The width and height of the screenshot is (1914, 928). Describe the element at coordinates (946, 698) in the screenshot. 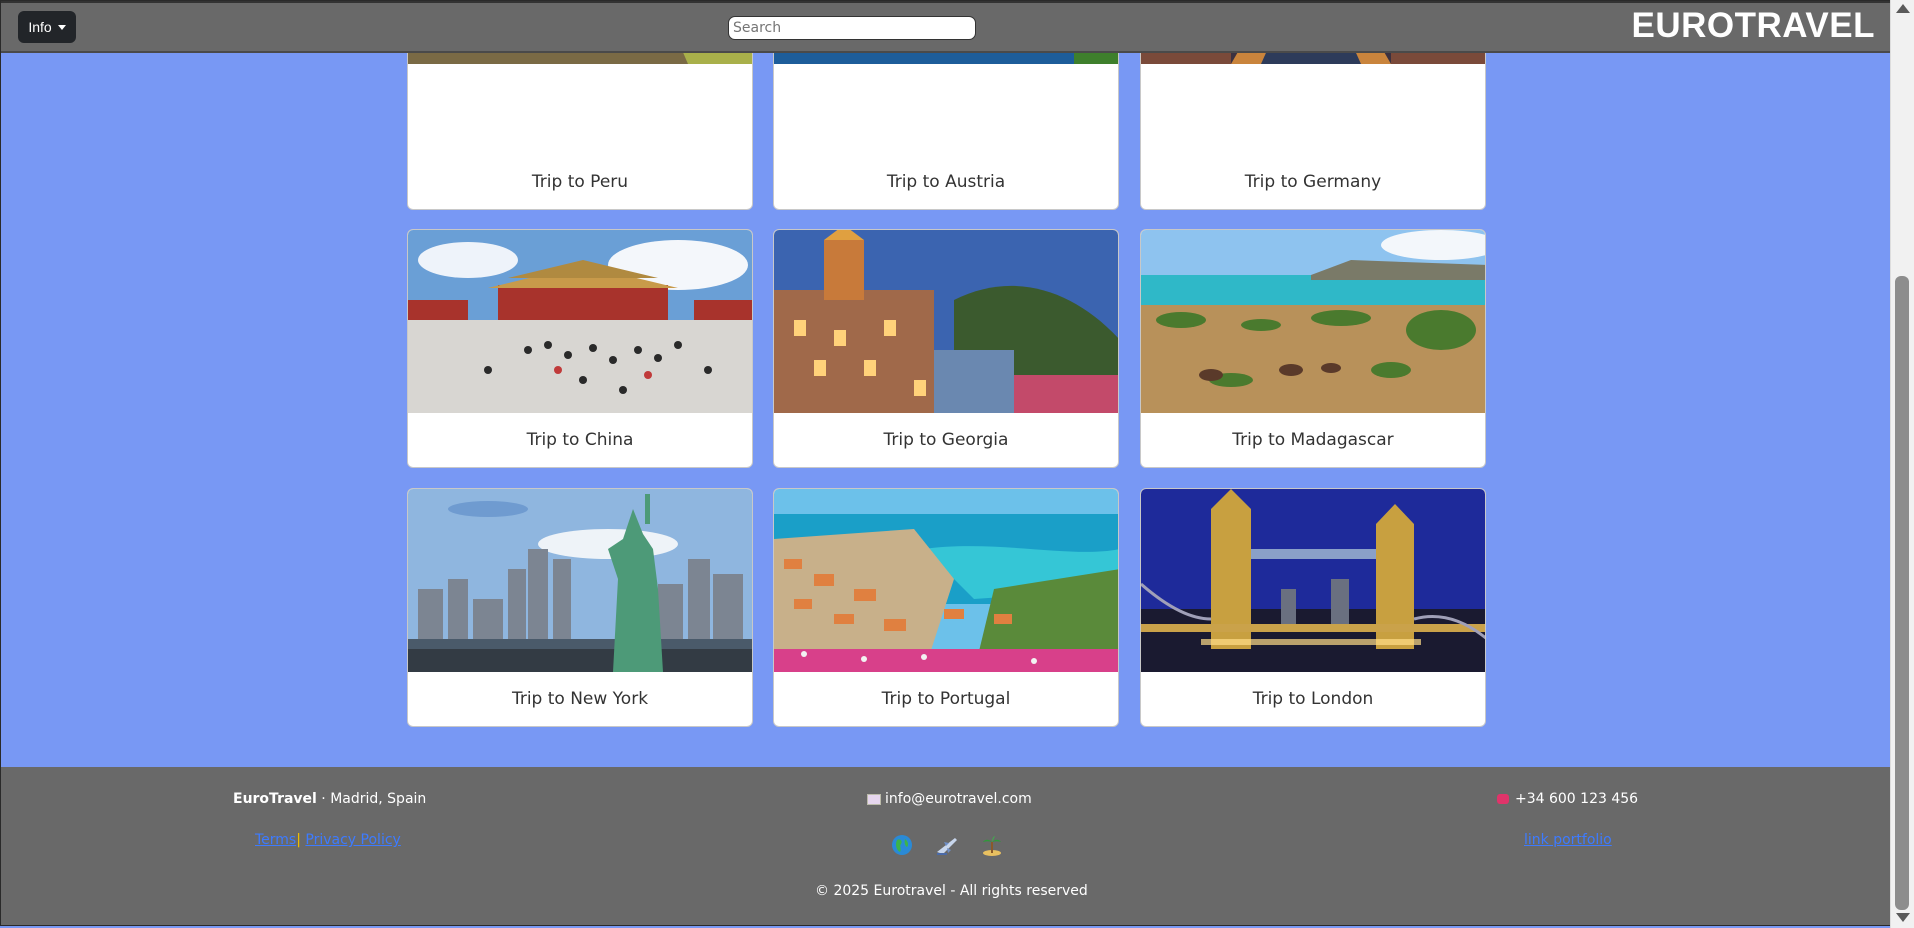

I see `trip-title: Trip to Portugal` at that location.